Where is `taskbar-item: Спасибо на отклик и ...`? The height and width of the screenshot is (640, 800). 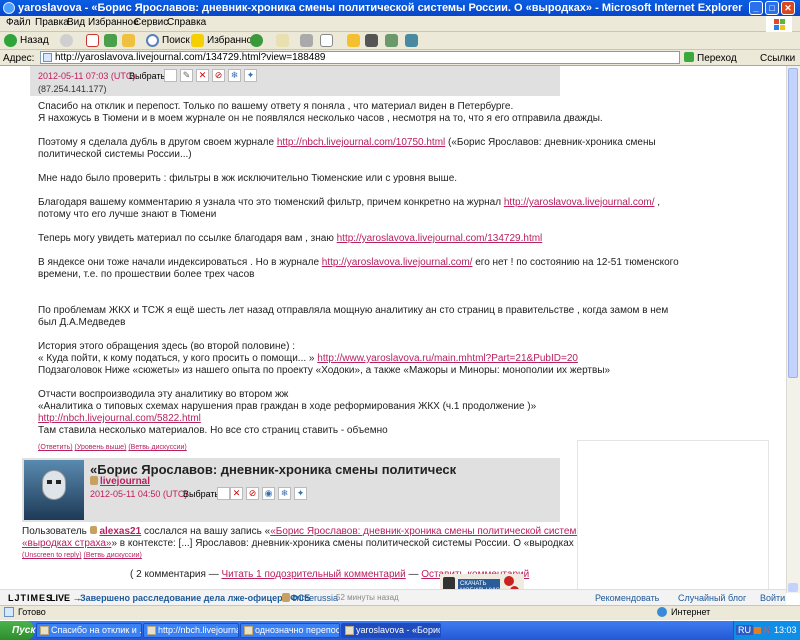
taskbar-item: Спасибо на отклик и ... is located at coordinates (89, 630).